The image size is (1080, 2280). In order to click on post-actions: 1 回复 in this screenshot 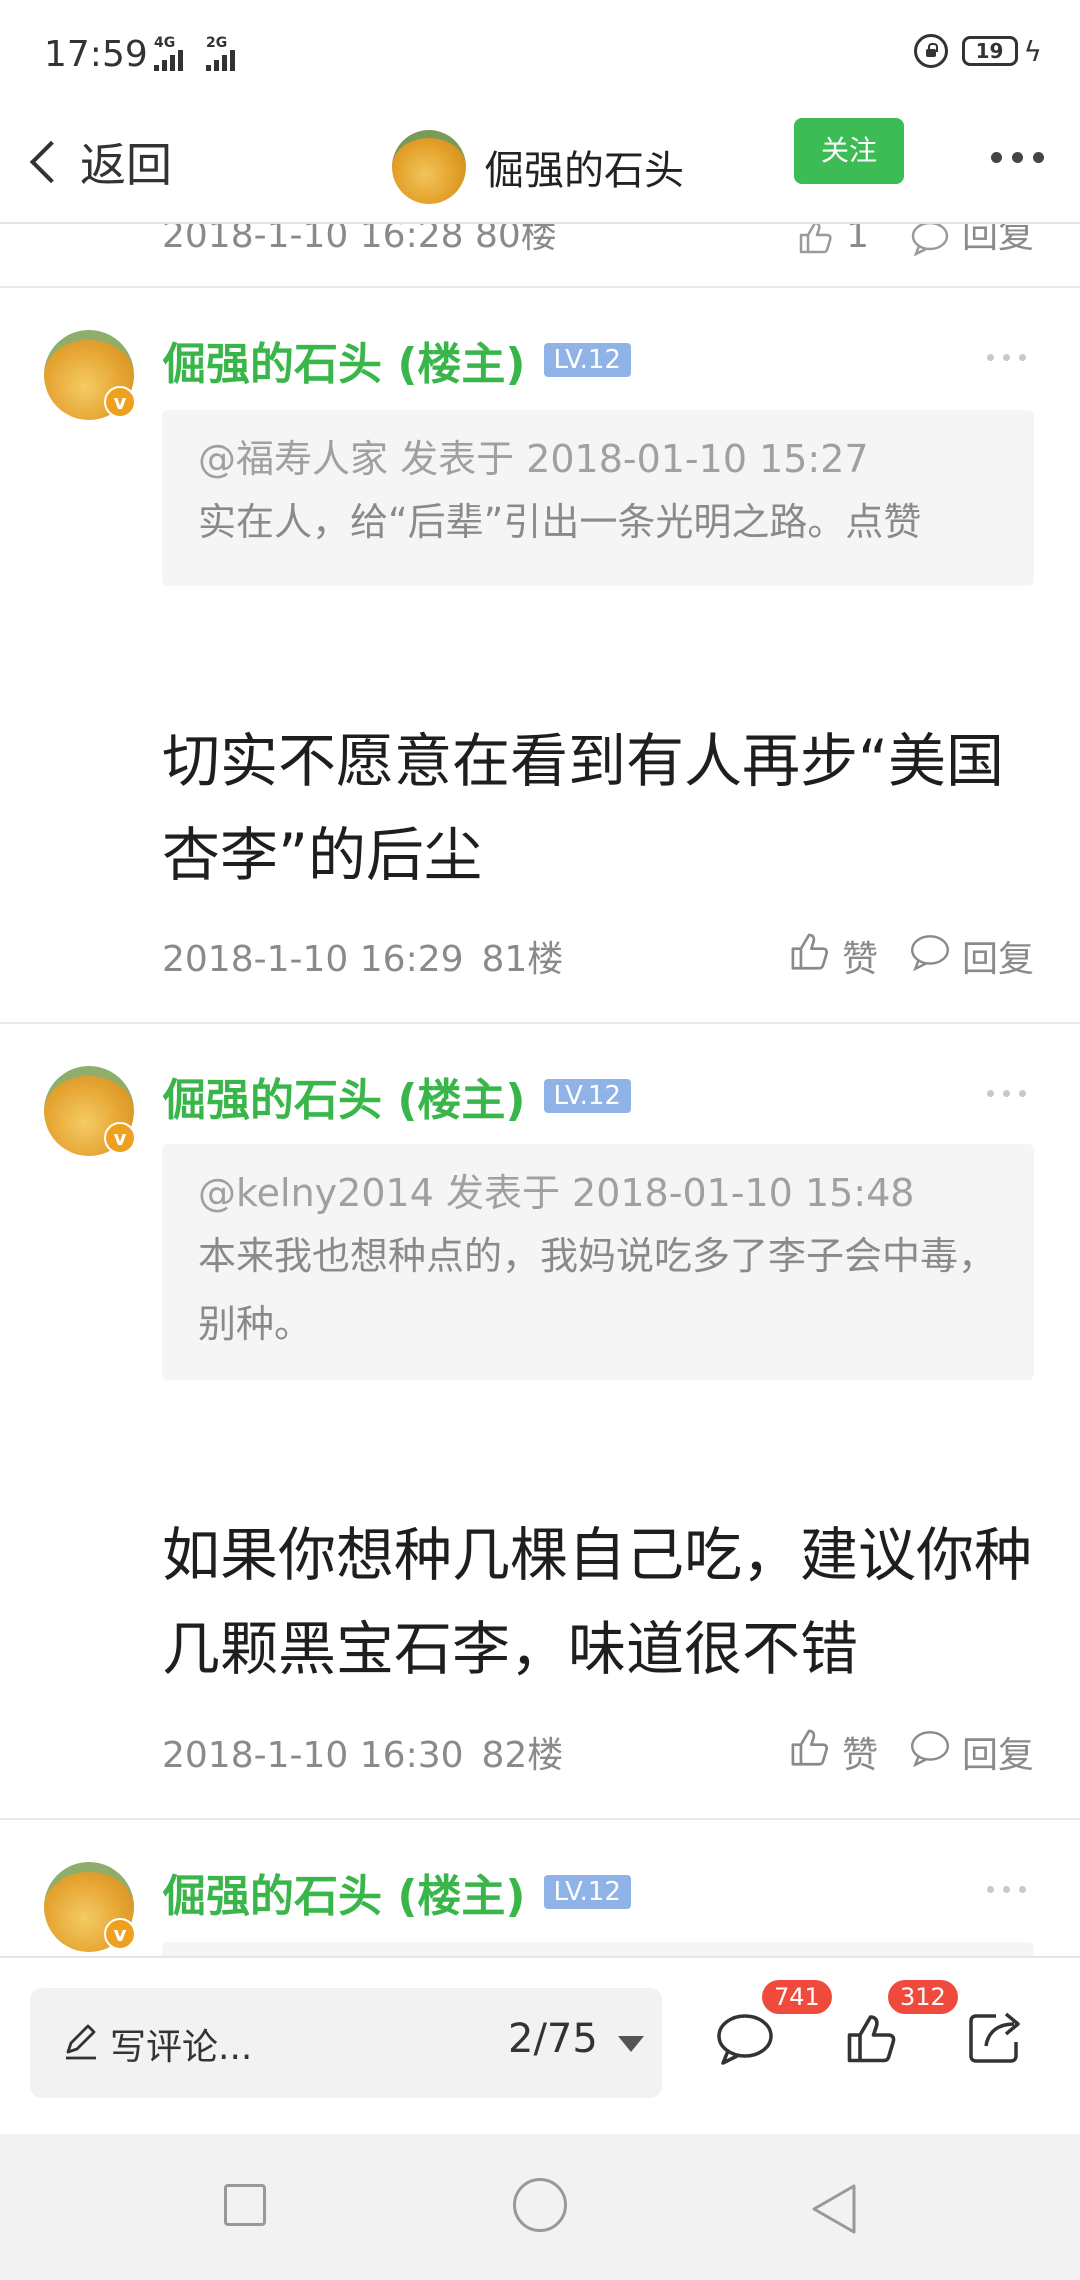, I will do `click(914, 241)`.